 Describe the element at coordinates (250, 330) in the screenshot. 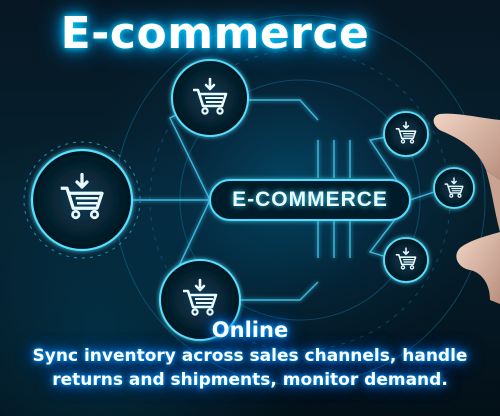

I see `subtitle: Online` at that location.